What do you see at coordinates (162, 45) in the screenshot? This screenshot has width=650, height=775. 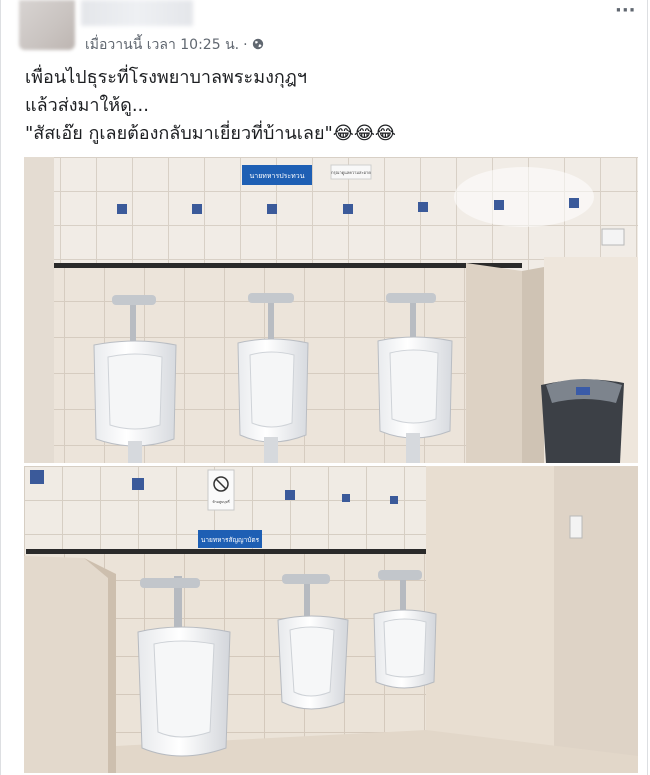 I see `post-timestamp: เมื่อวานนี้ เวลา 10:25 น.` at bounding box center [162, 45].